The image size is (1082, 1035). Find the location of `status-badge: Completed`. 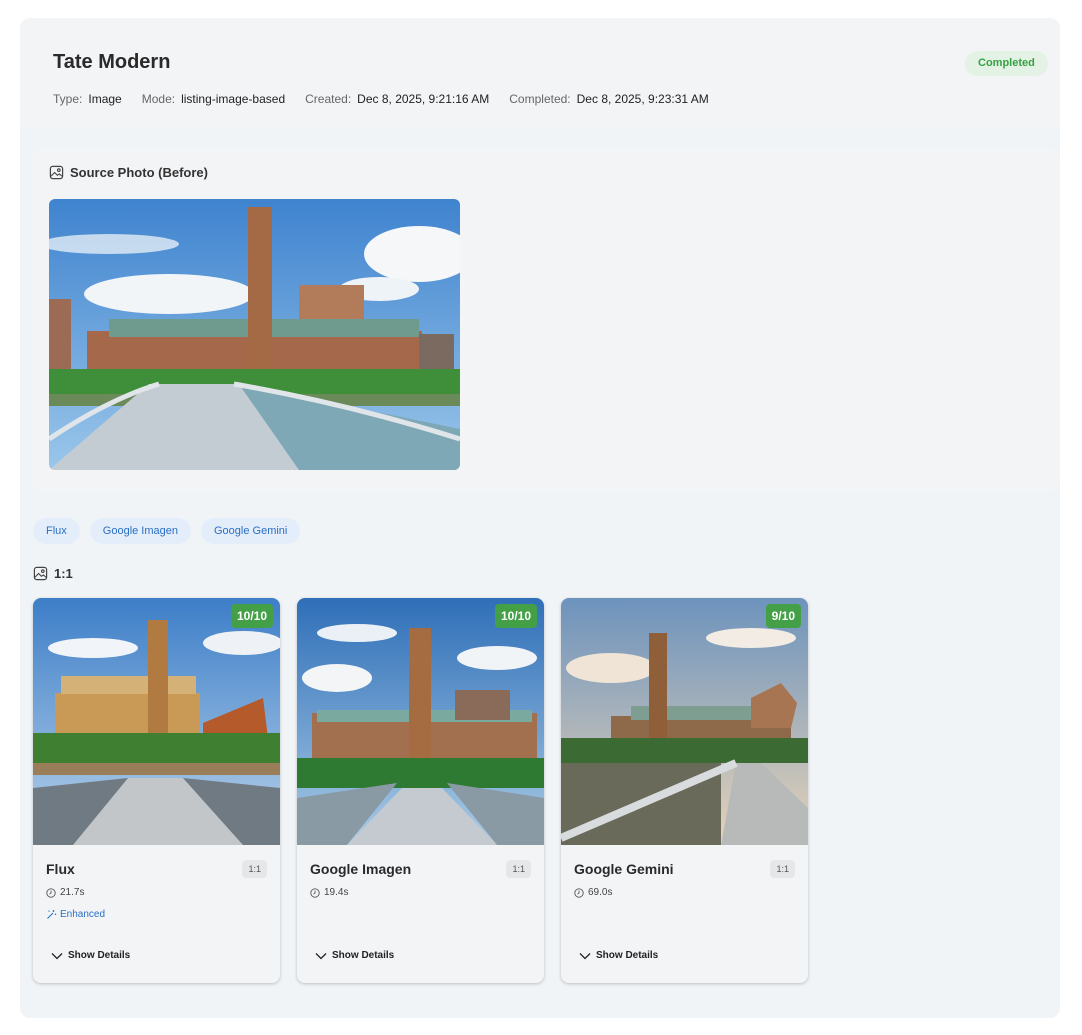

status-badge: Completed is located at coordinates (1006, 63).